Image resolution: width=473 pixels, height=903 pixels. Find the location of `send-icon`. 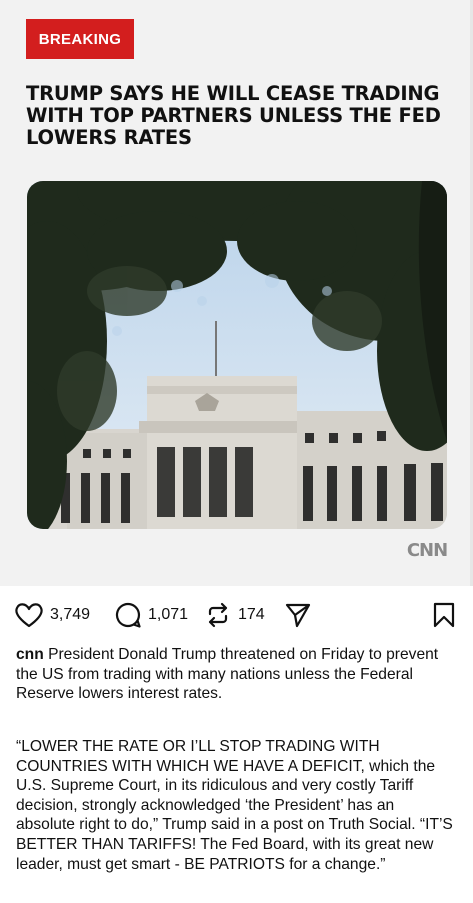

send-icon is located at coordinates (298, 615).